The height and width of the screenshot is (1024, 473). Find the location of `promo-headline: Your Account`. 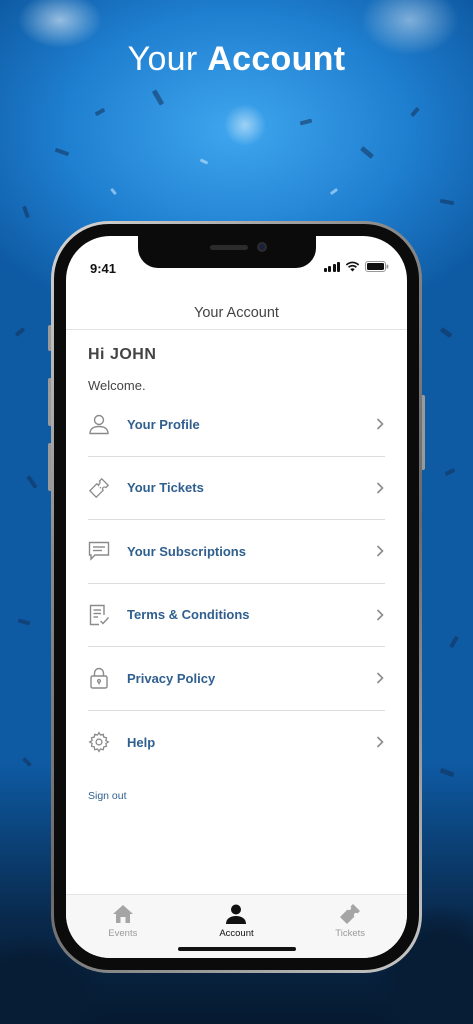

promo-headline: Your Account is located at coordinates (236, 59).